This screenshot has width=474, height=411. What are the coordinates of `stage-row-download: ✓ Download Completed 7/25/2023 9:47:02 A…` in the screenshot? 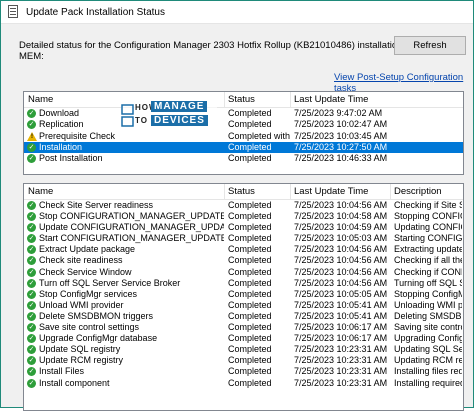 It's located at (243, 113).